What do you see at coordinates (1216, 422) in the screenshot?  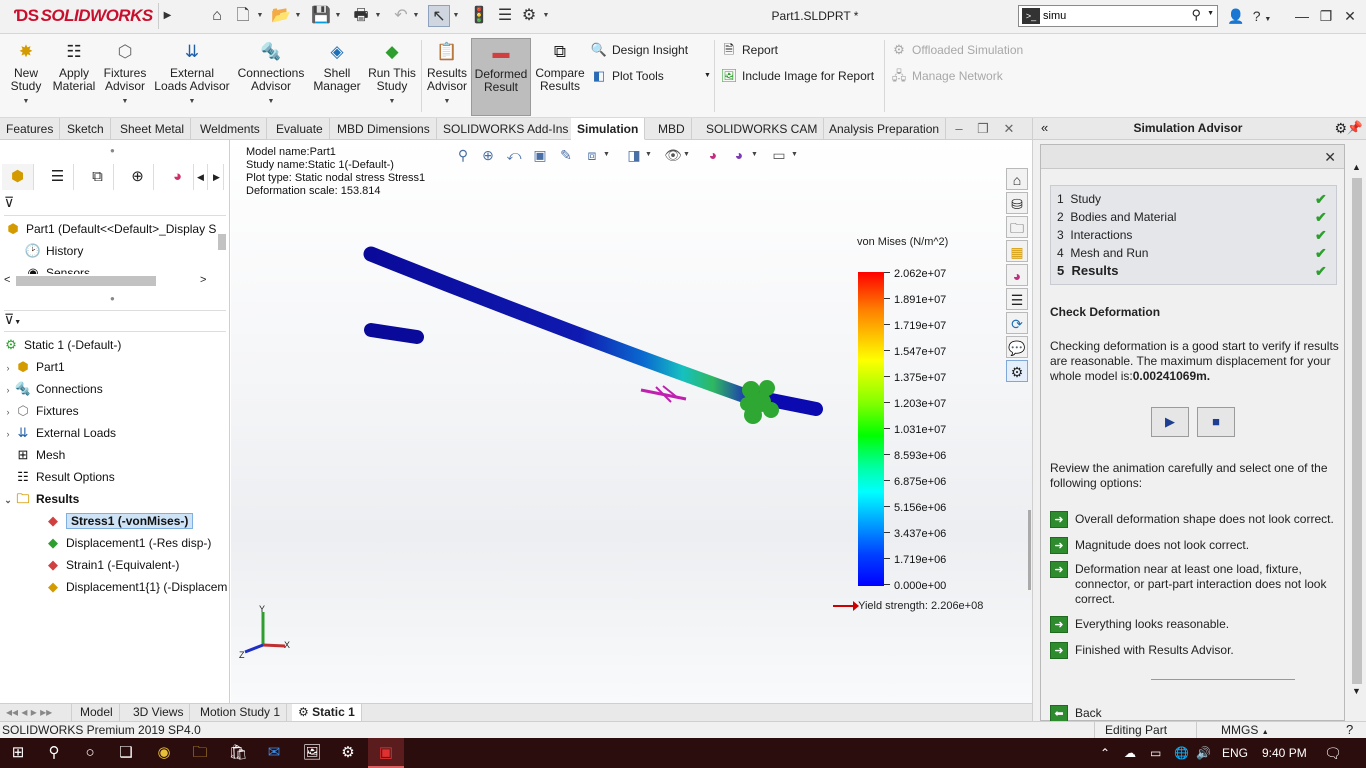 I see `stop-animation-button: ■` at bounding box center [1216, 422].